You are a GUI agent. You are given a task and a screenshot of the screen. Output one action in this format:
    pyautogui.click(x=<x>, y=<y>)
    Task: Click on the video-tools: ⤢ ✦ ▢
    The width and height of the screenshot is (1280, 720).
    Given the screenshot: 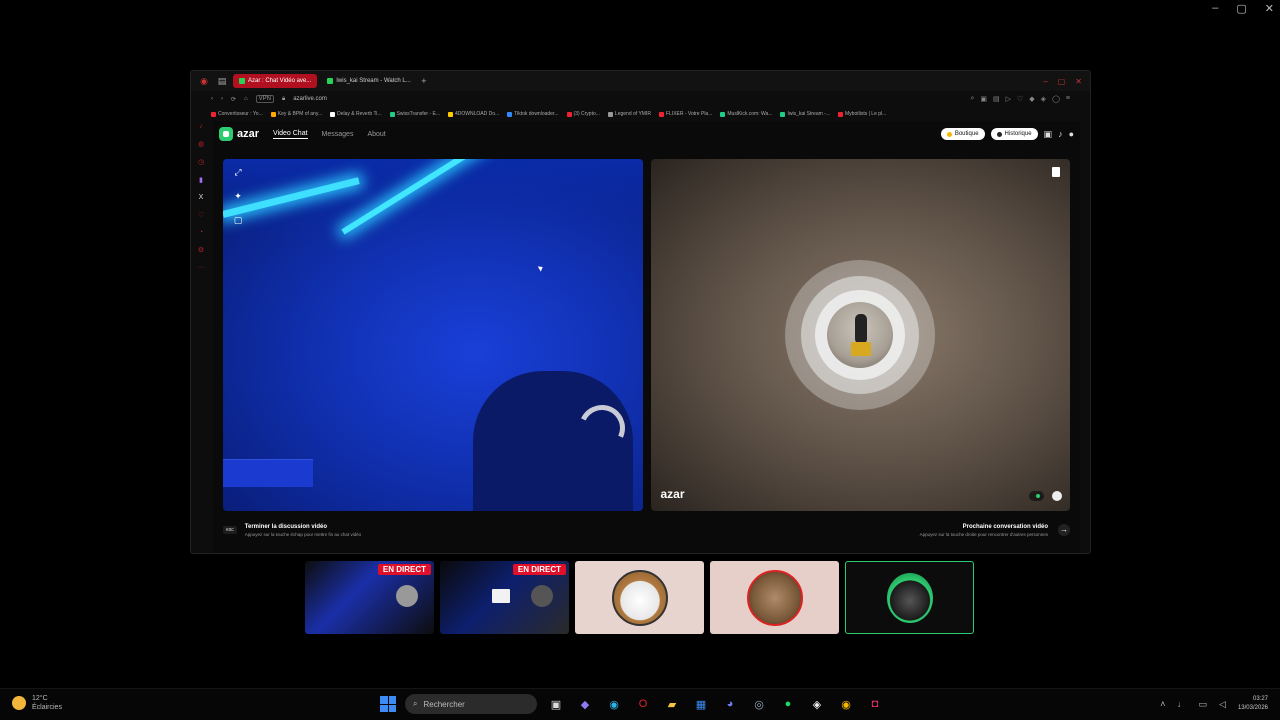 What is the action you would take?
    pyautogui.click(x=238, y=196)
    